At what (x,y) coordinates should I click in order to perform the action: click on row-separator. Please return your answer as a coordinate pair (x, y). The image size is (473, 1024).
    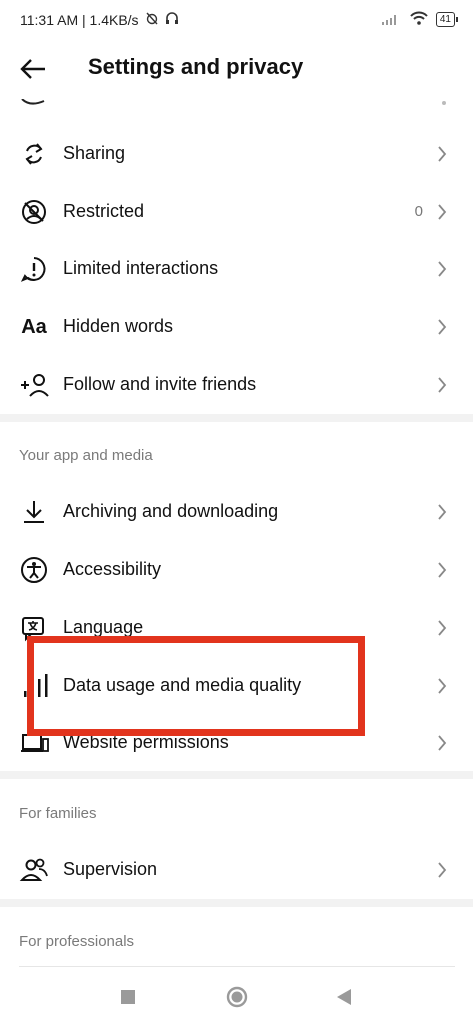
    Looking at the image, I should click on (237, 966).